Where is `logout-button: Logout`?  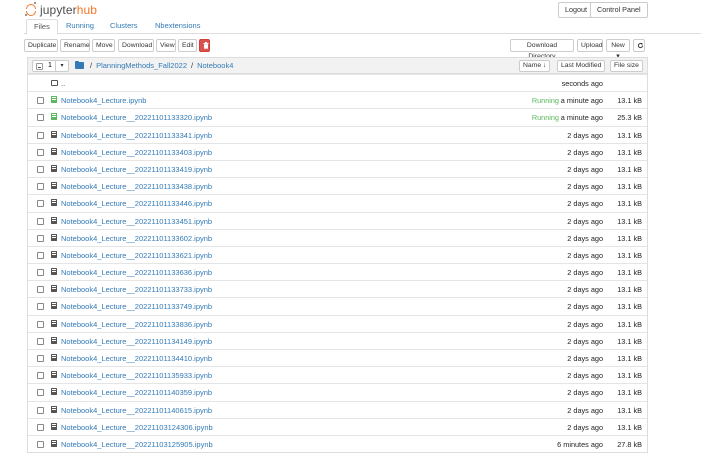 logout-button: Logout is located at coordinates (576, 10).